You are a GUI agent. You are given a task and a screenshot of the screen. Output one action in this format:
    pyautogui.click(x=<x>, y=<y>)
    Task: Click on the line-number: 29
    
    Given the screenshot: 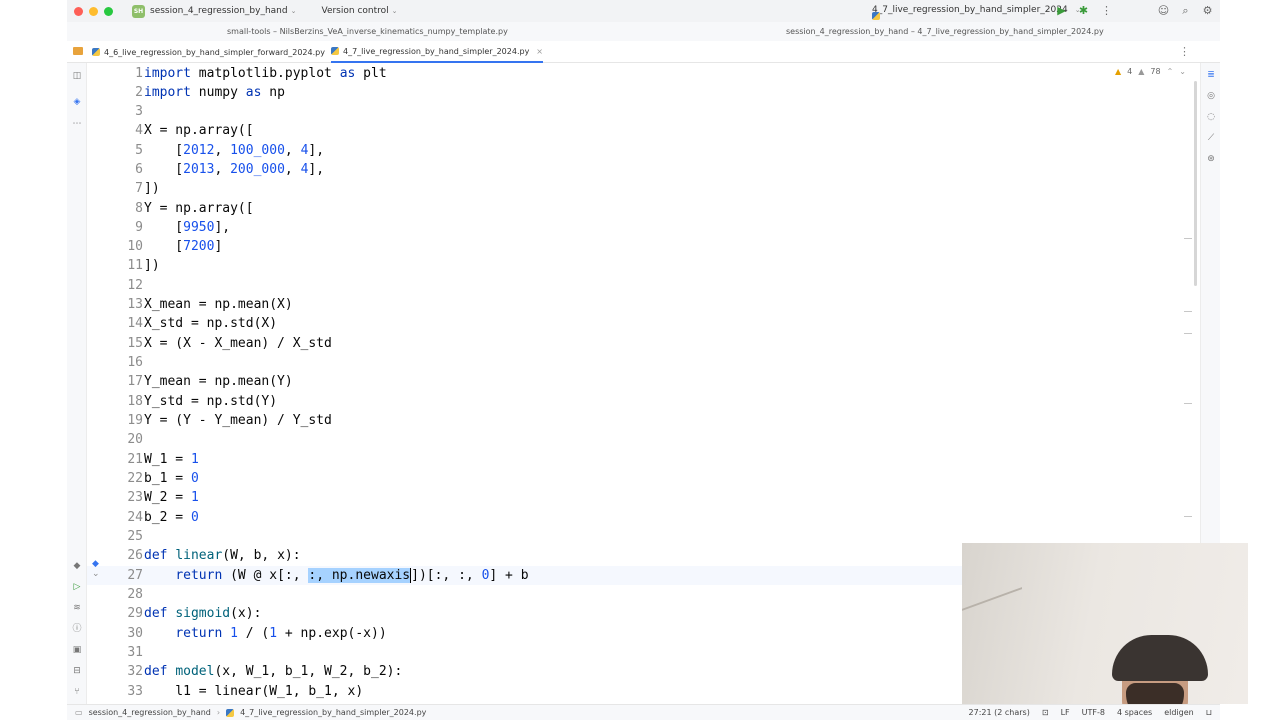 What is the action you would take?
    pyautogui.click(x=135, y=613)
    